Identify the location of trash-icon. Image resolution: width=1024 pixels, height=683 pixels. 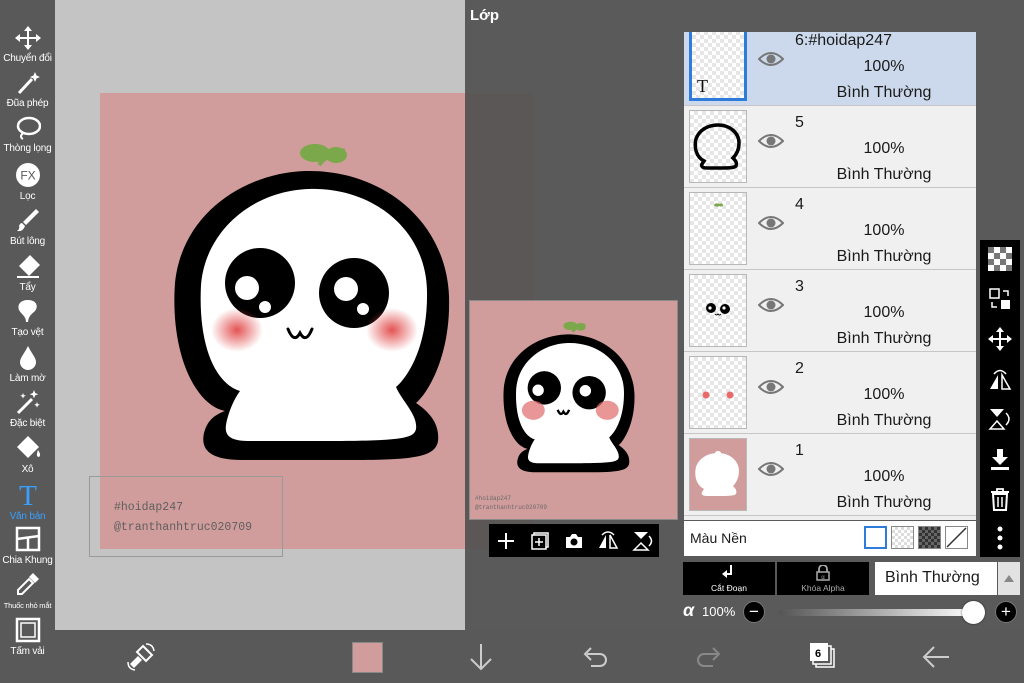
(1000, 499).